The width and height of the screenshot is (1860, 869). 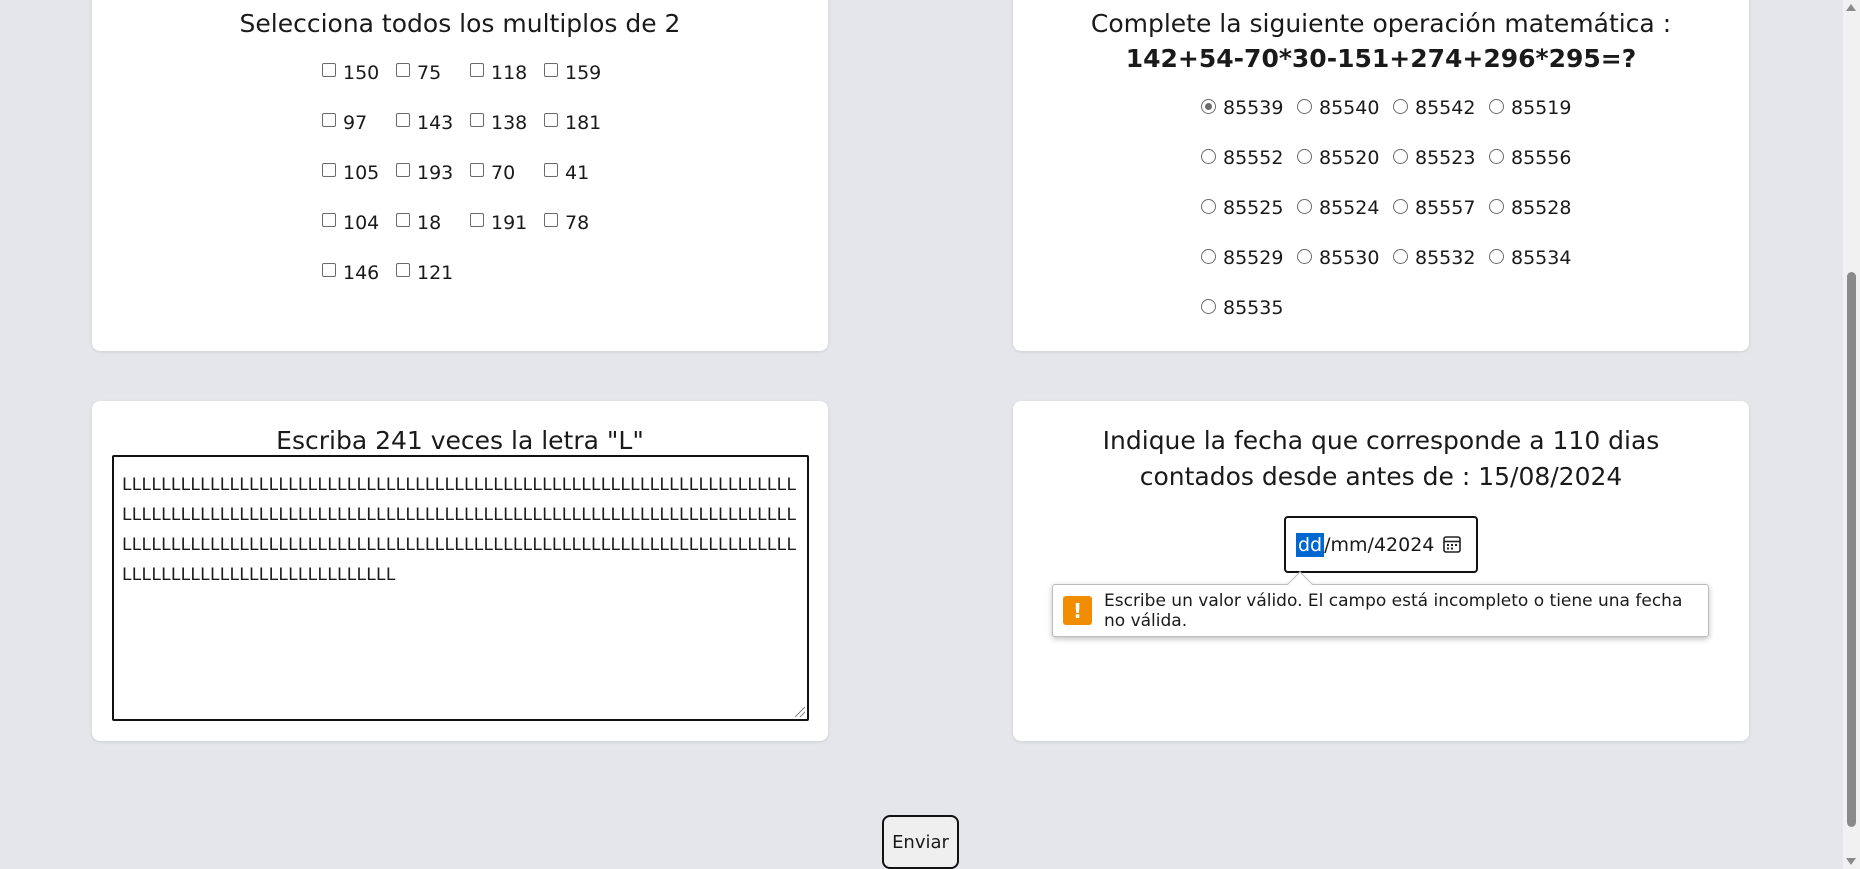 I want to click on multiple-option-label: 75, so click(x=429, y=73).